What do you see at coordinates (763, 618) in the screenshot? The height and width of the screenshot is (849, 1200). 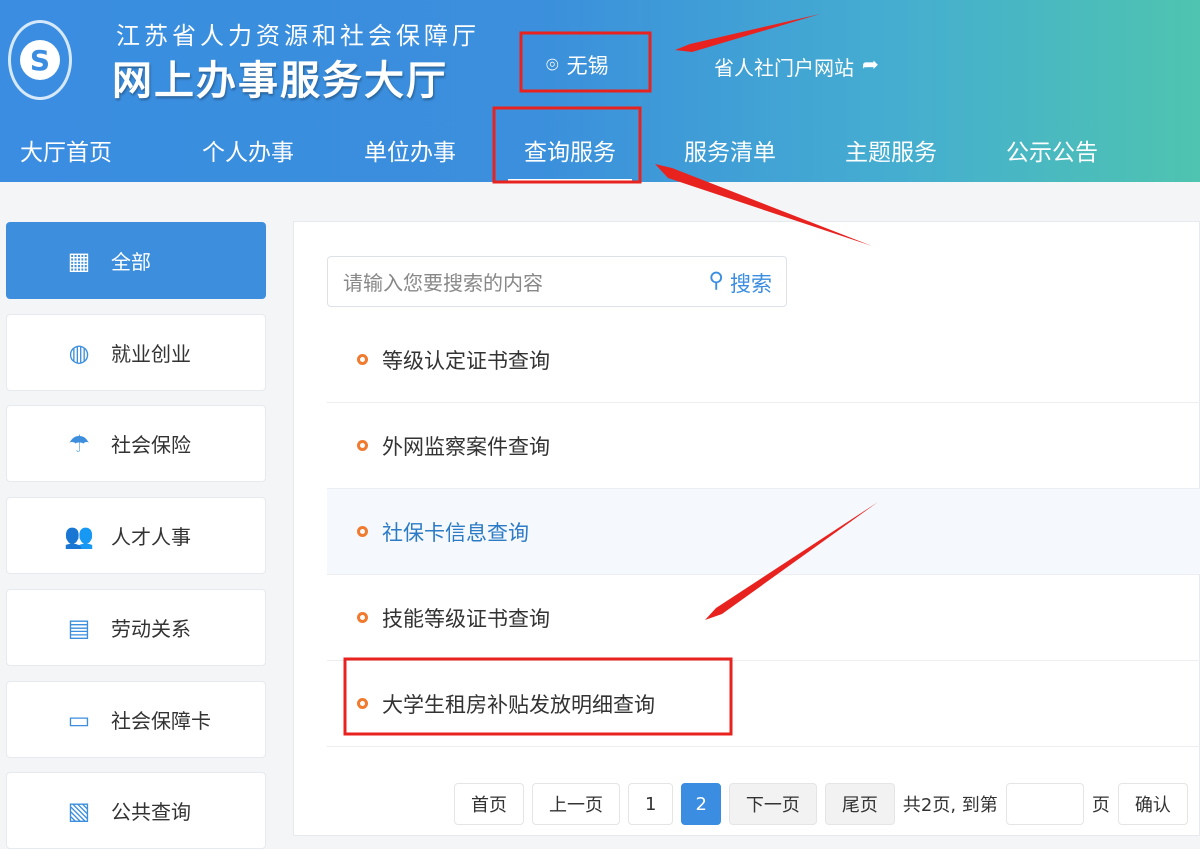 I see `list-item: 技能等级证书查询` at bounding box center [763, 618].